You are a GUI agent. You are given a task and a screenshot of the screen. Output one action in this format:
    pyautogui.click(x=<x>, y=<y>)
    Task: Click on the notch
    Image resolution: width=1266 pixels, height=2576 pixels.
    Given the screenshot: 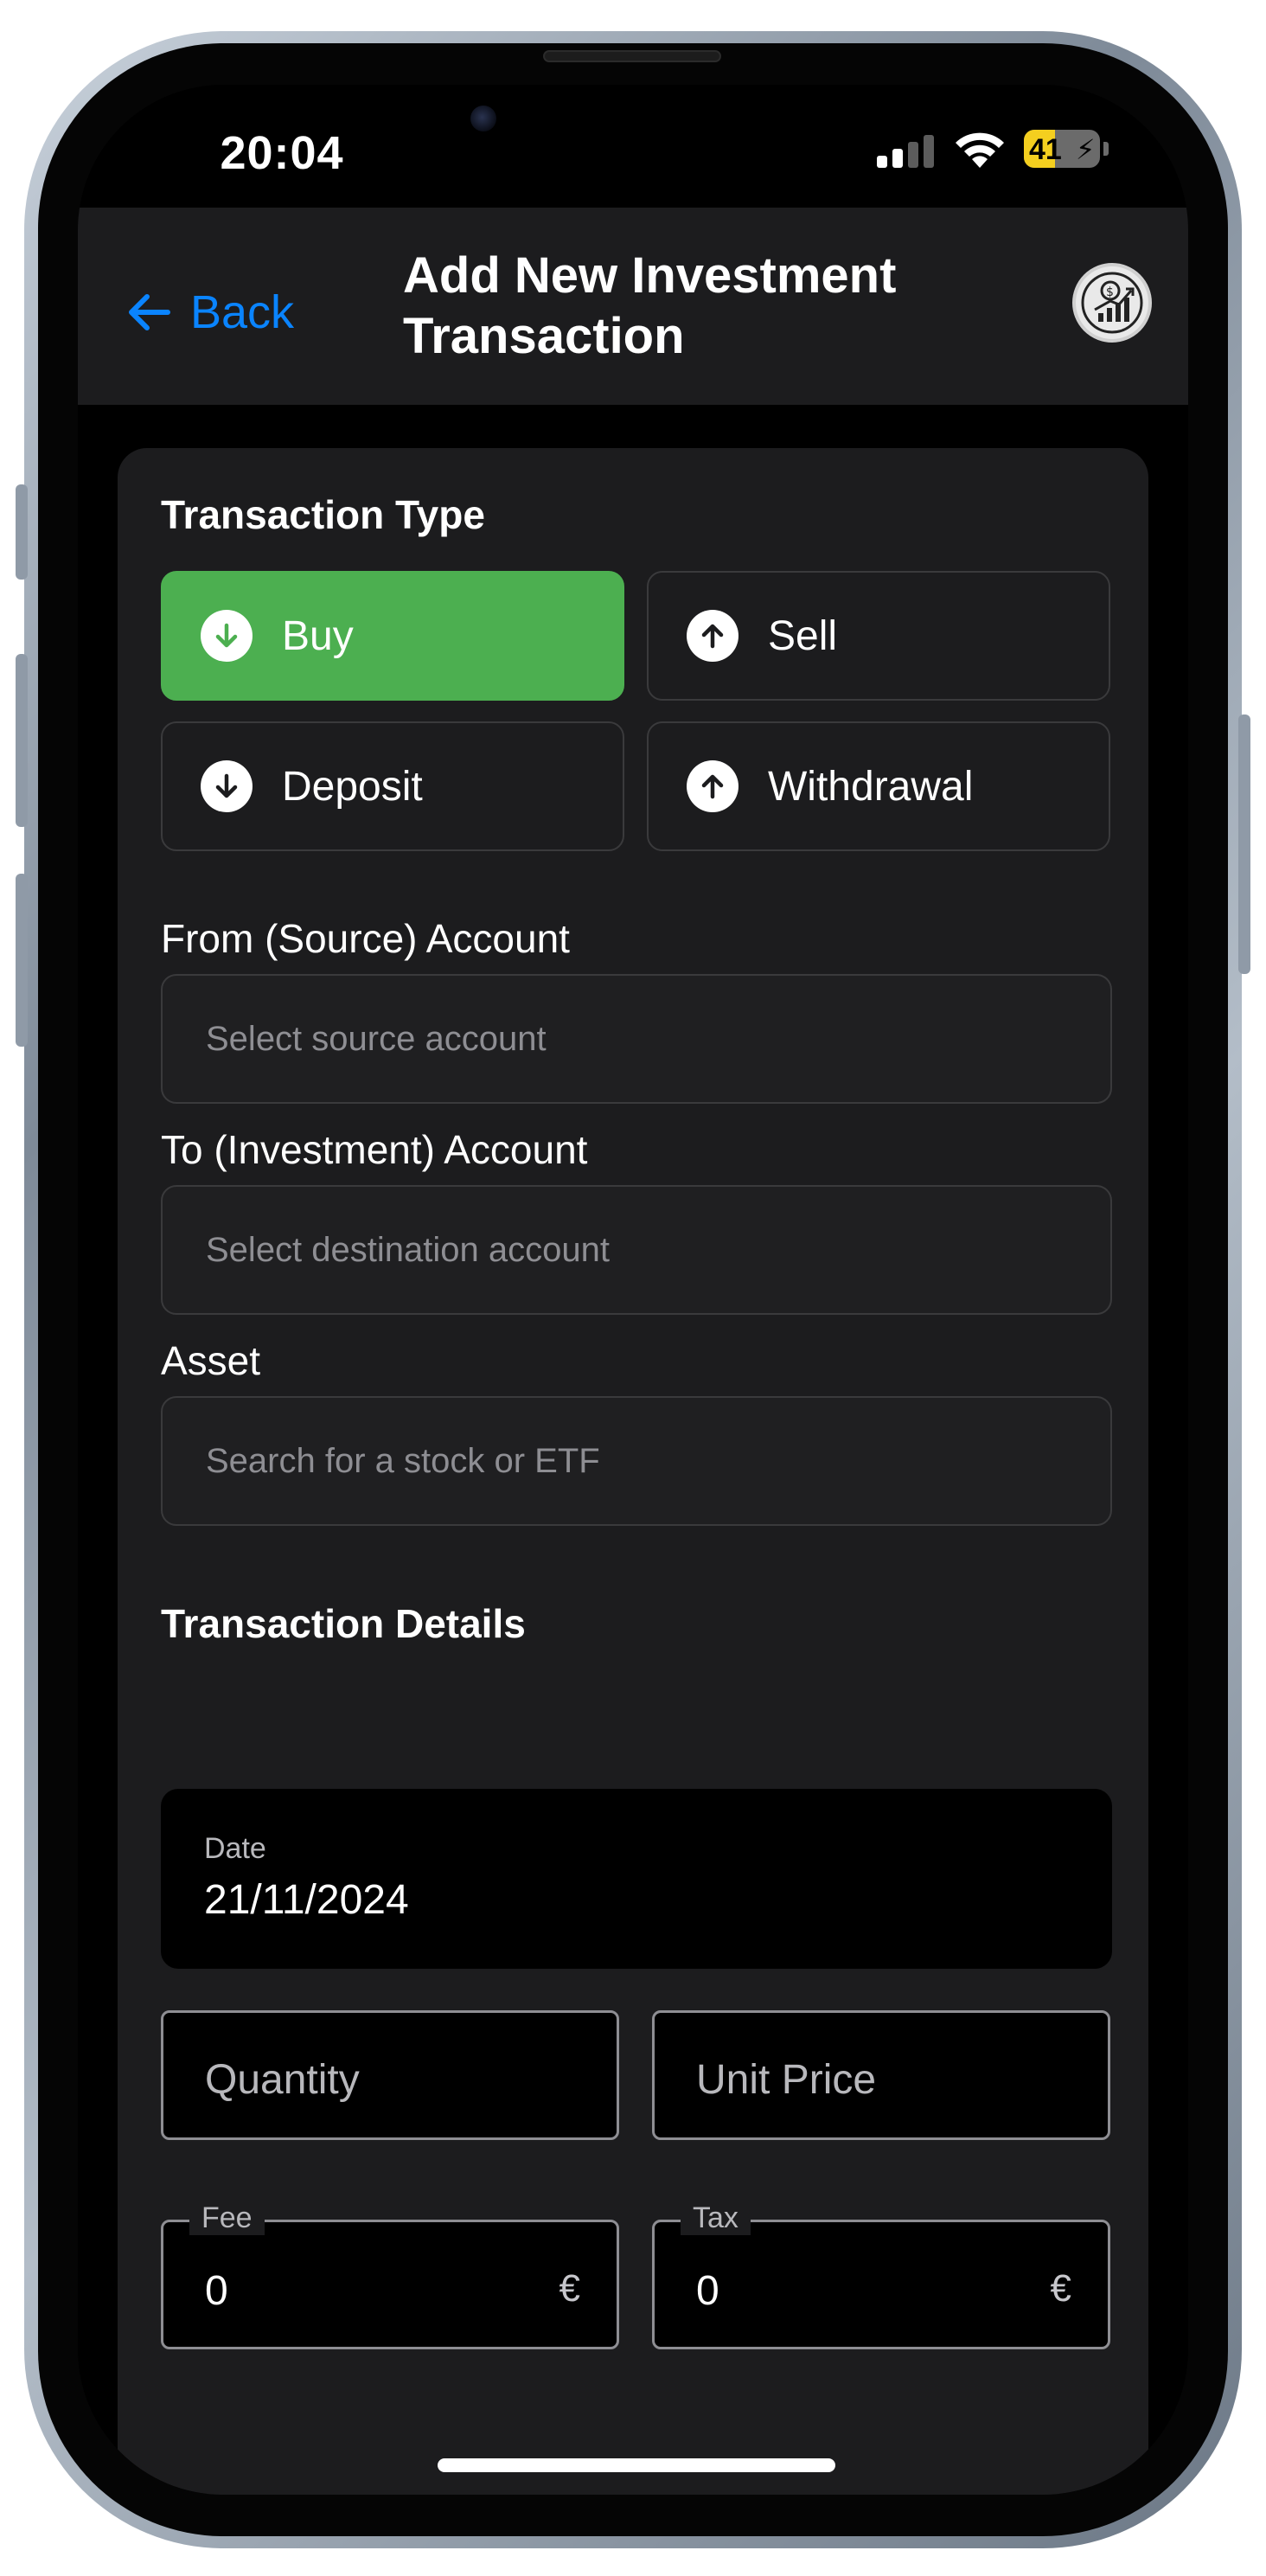 What is the action you would take?
    pyautogui.click(x=633, y=129)
    